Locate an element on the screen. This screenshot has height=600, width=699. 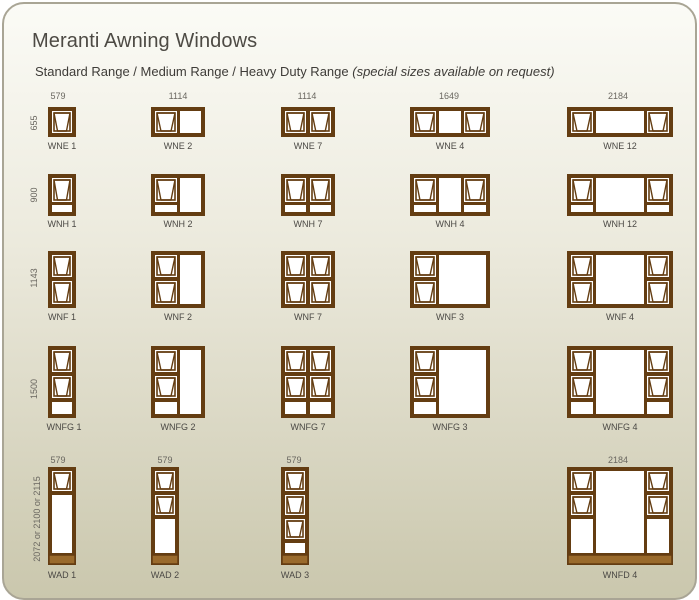
width-label-col2: 1114 is located at coordinates (178, 96).